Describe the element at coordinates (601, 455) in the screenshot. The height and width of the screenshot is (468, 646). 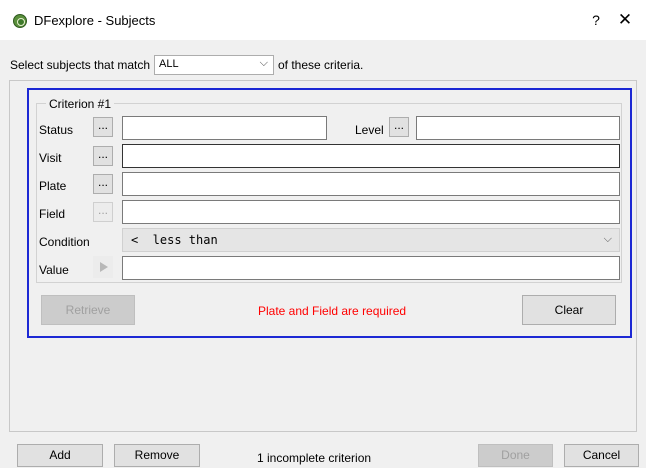
I see `cancel-button: Cancel` at that location.